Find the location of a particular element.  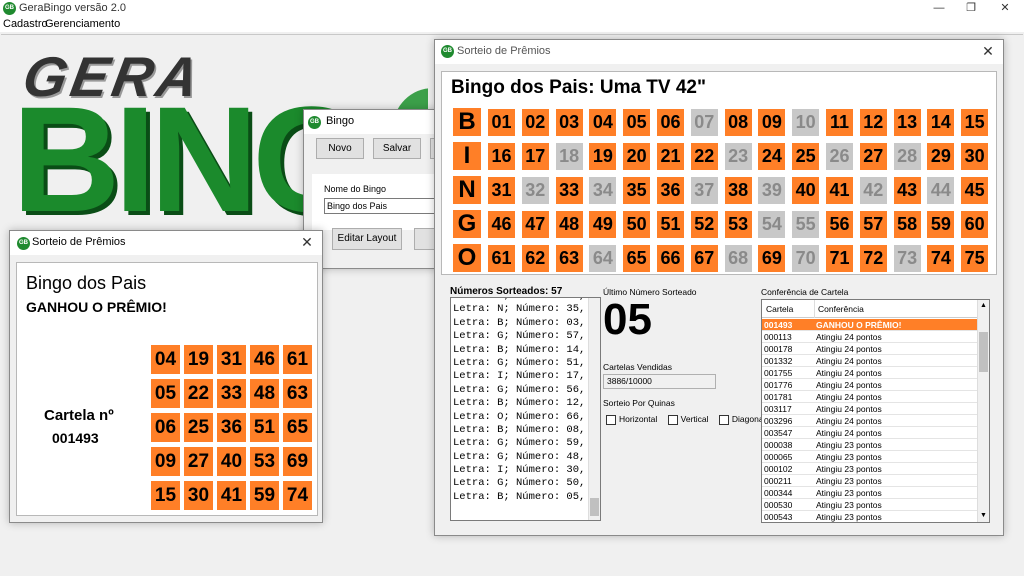

board-number-drawn: 40 is located at coordinates (806, 190).